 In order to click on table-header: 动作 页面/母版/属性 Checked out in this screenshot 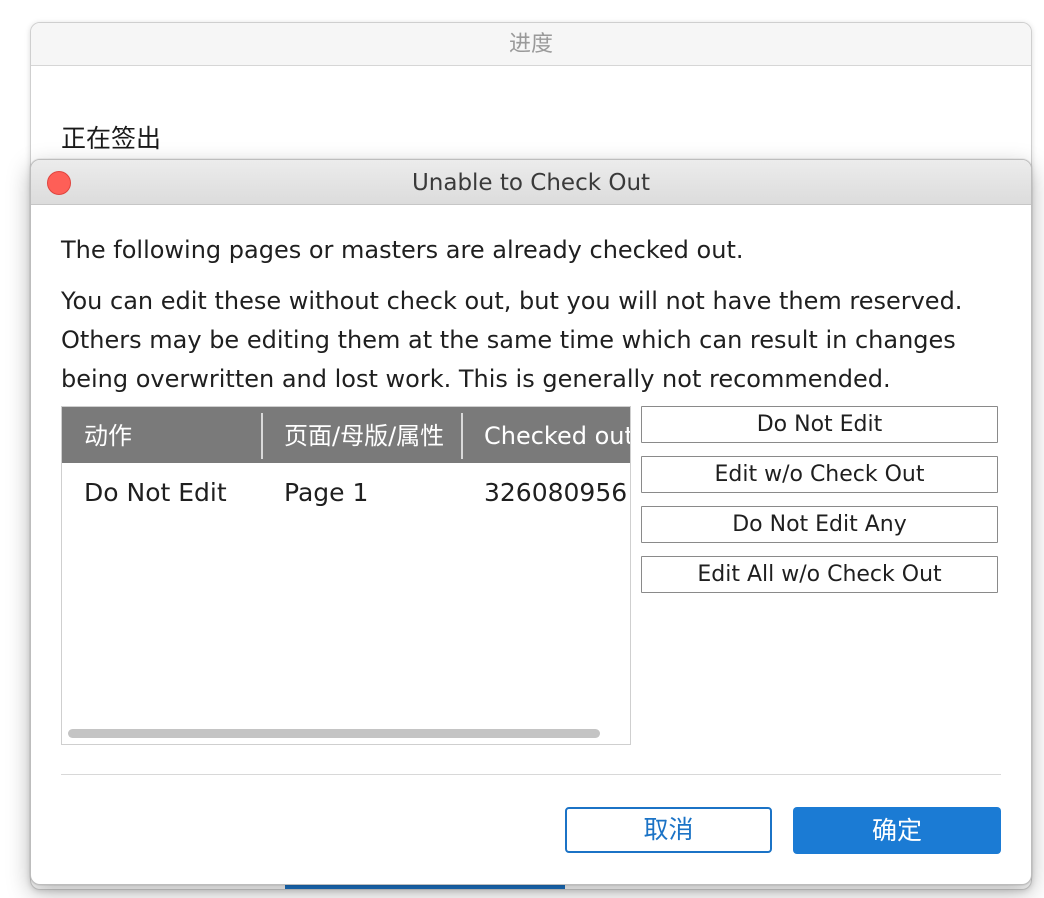, I will do `click(346, 435)`.